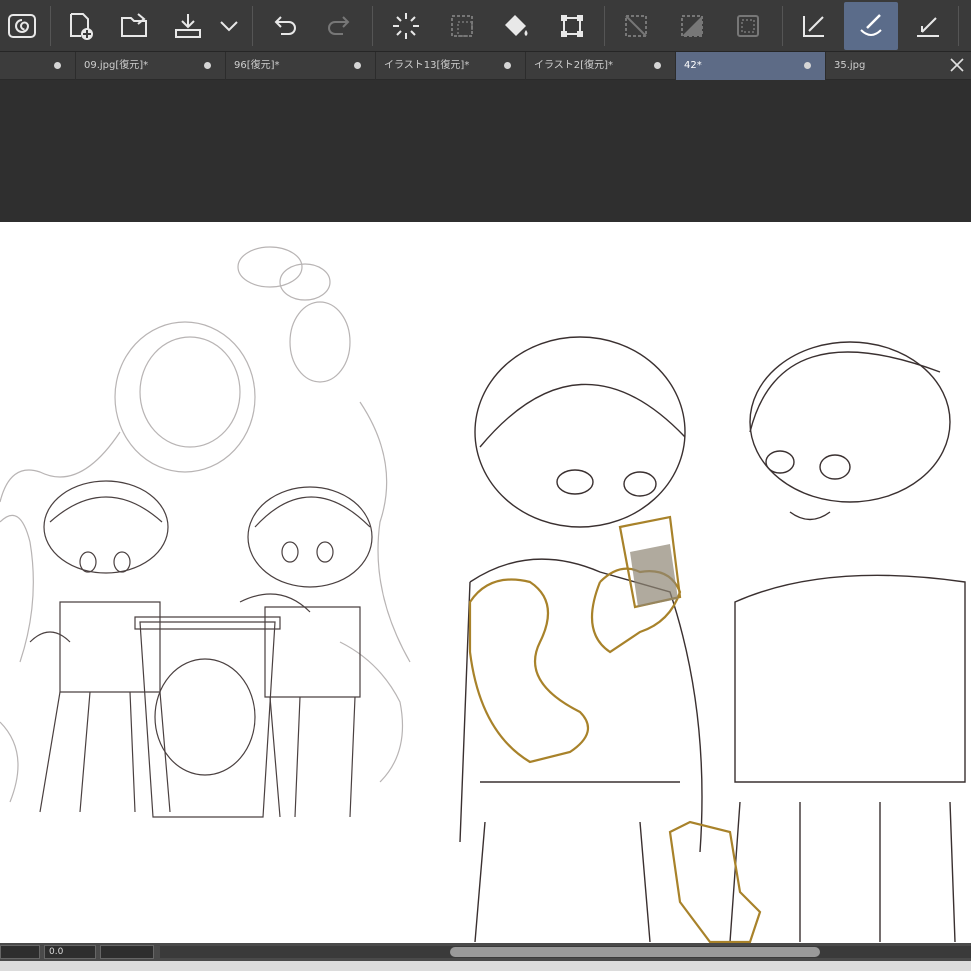  I want to click on redo-button, so click(340, 26).